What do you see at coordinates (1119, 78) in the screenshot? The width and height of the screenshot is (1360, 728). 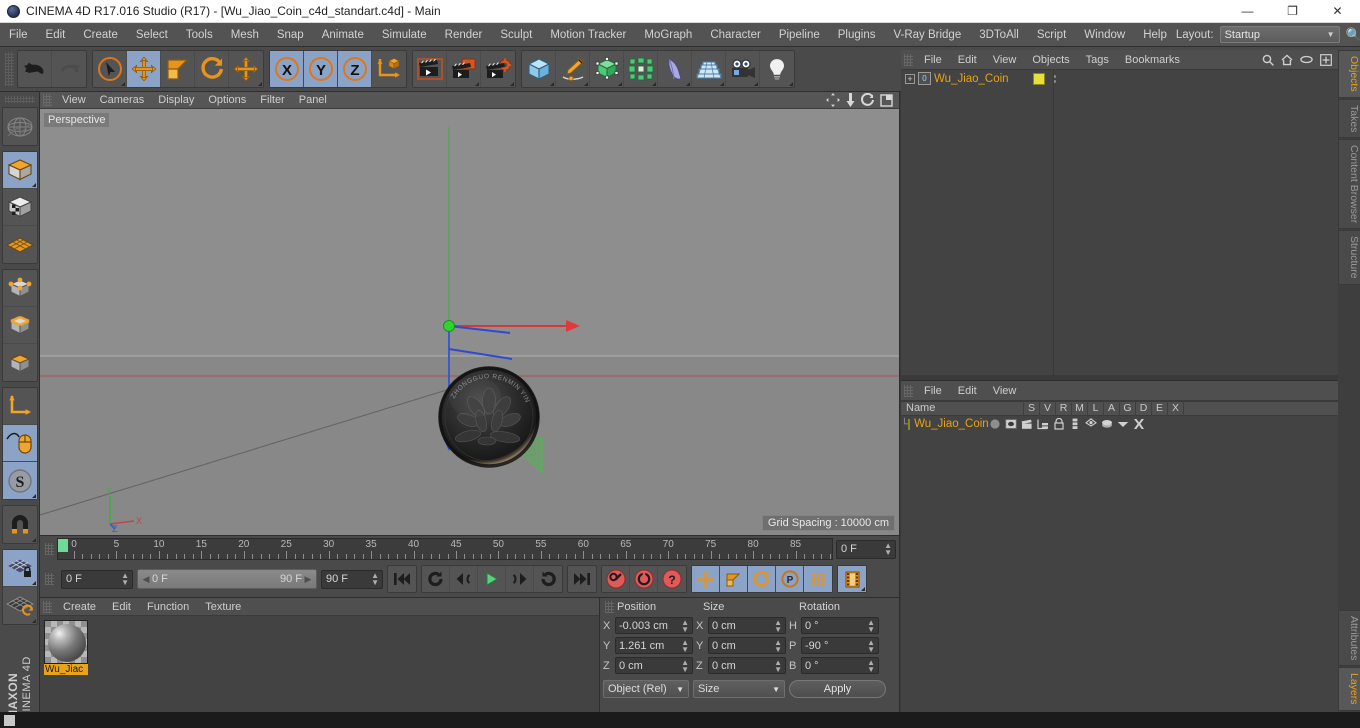 I see `object-row: +0 Wu_Jiao_Coin` at bounding box center [1119, 78].